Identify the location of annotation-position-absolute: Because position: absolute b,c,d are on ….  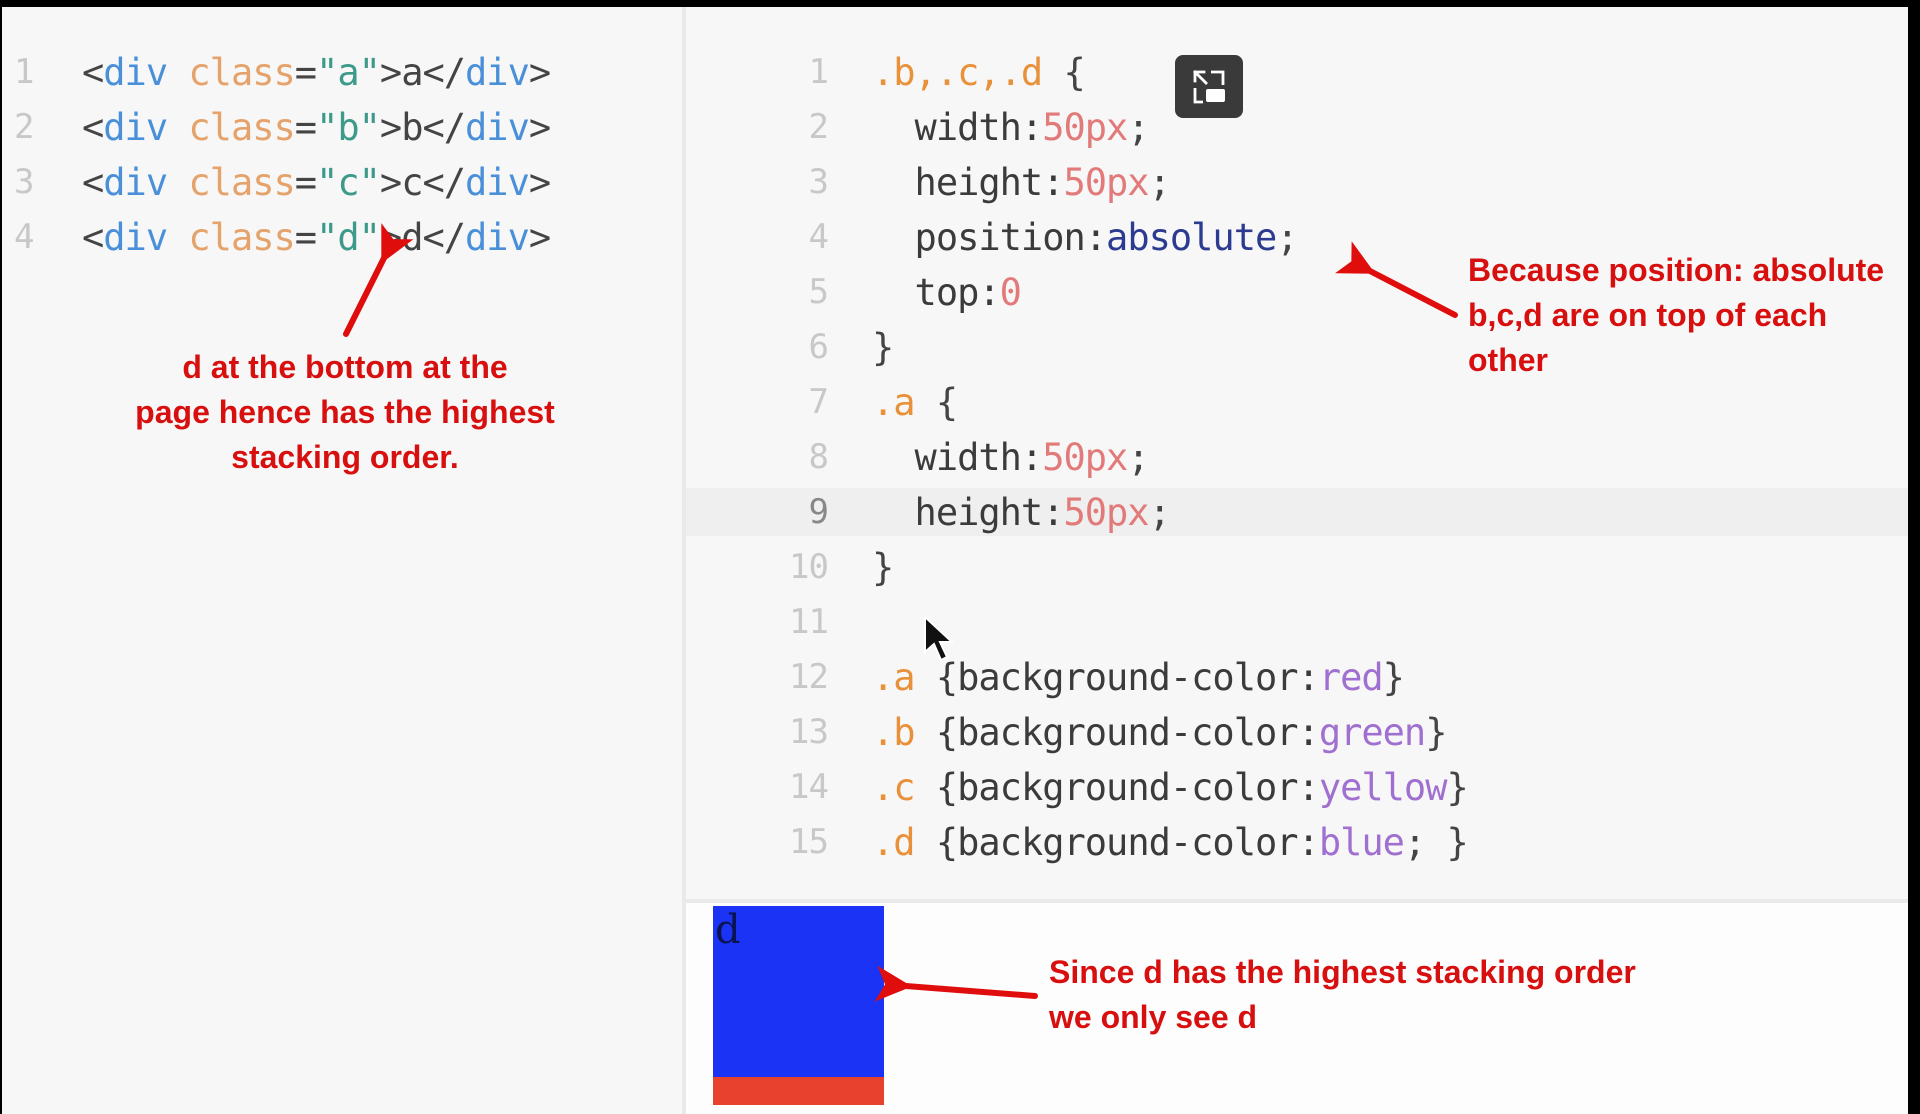
(1676, 315).